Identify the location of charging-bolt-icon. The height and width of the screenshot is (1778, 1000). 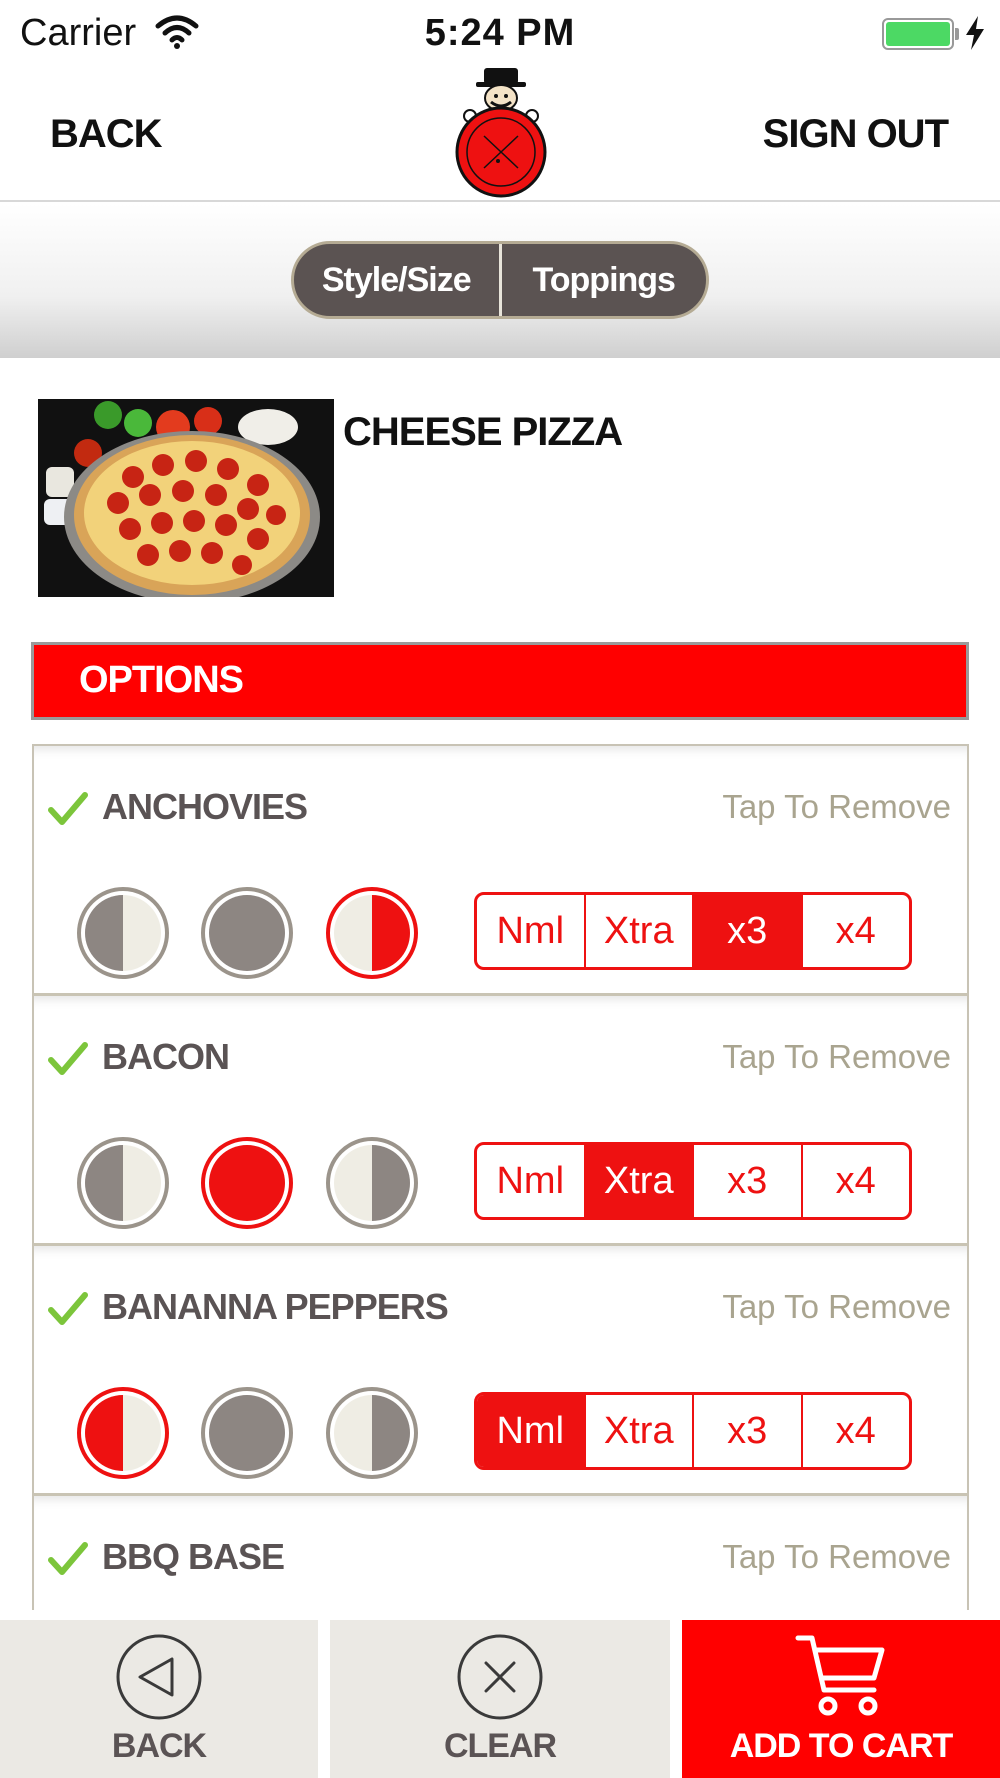
(975, 33).